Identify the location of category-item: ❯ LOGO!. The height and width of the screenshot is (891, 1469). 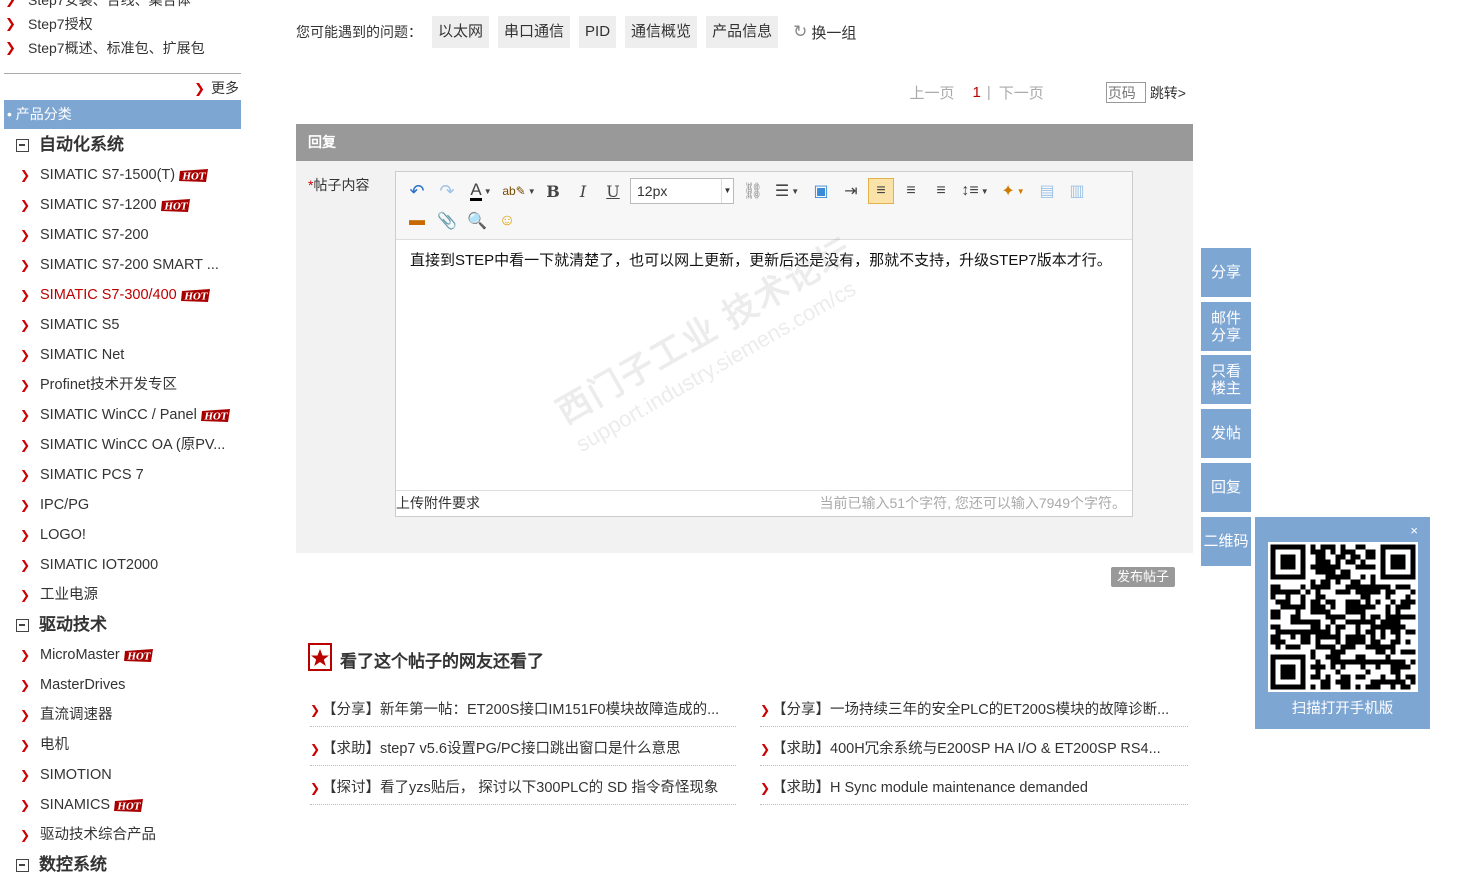
(119, 535).